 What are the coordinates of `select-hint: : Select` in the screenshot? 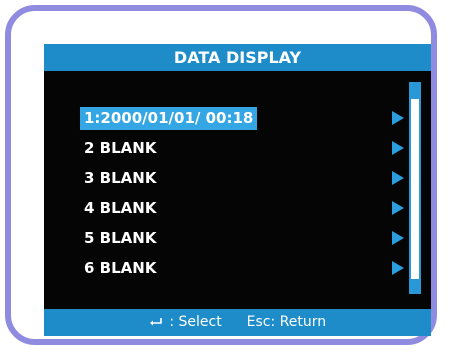 It's located at (195, 322).